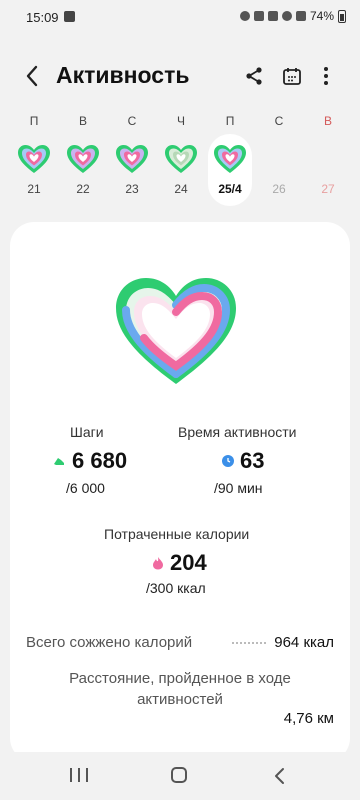 This screenshot has width=360, height=800. Describe the element at coordinates (59, 461) in the screenshot. I see `steps-shoe-icon` at that location.